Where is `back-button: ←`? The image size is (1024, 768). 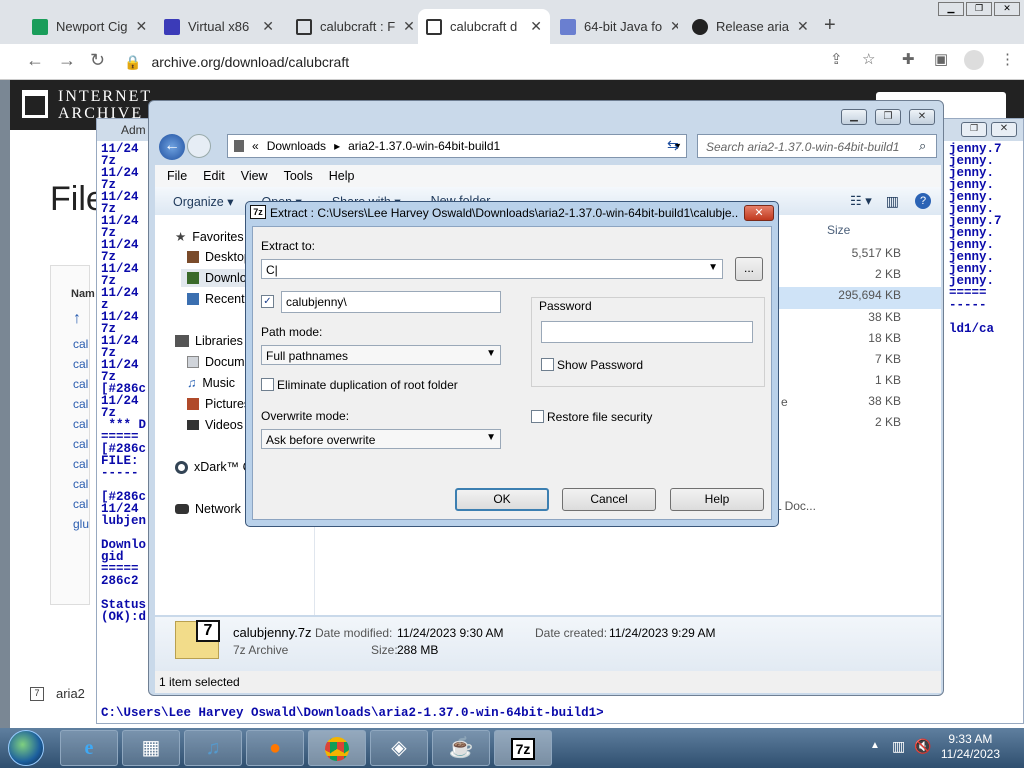
back-button: ← is located at coordinates (172, 147).